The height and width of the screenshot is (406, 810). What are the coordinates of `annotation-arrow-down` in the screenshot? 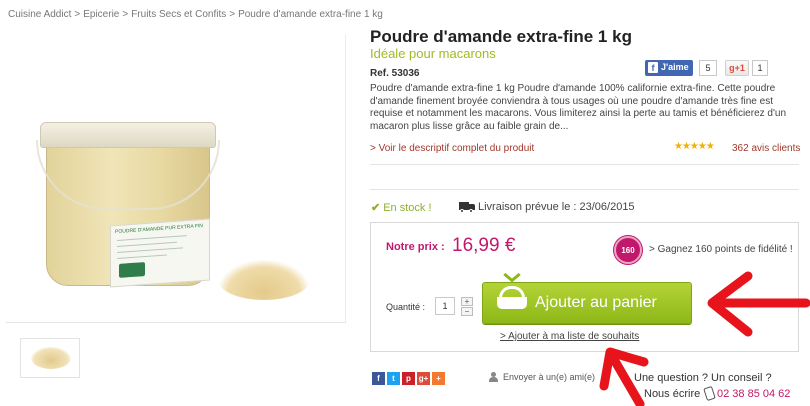 It's located at (624, 376).